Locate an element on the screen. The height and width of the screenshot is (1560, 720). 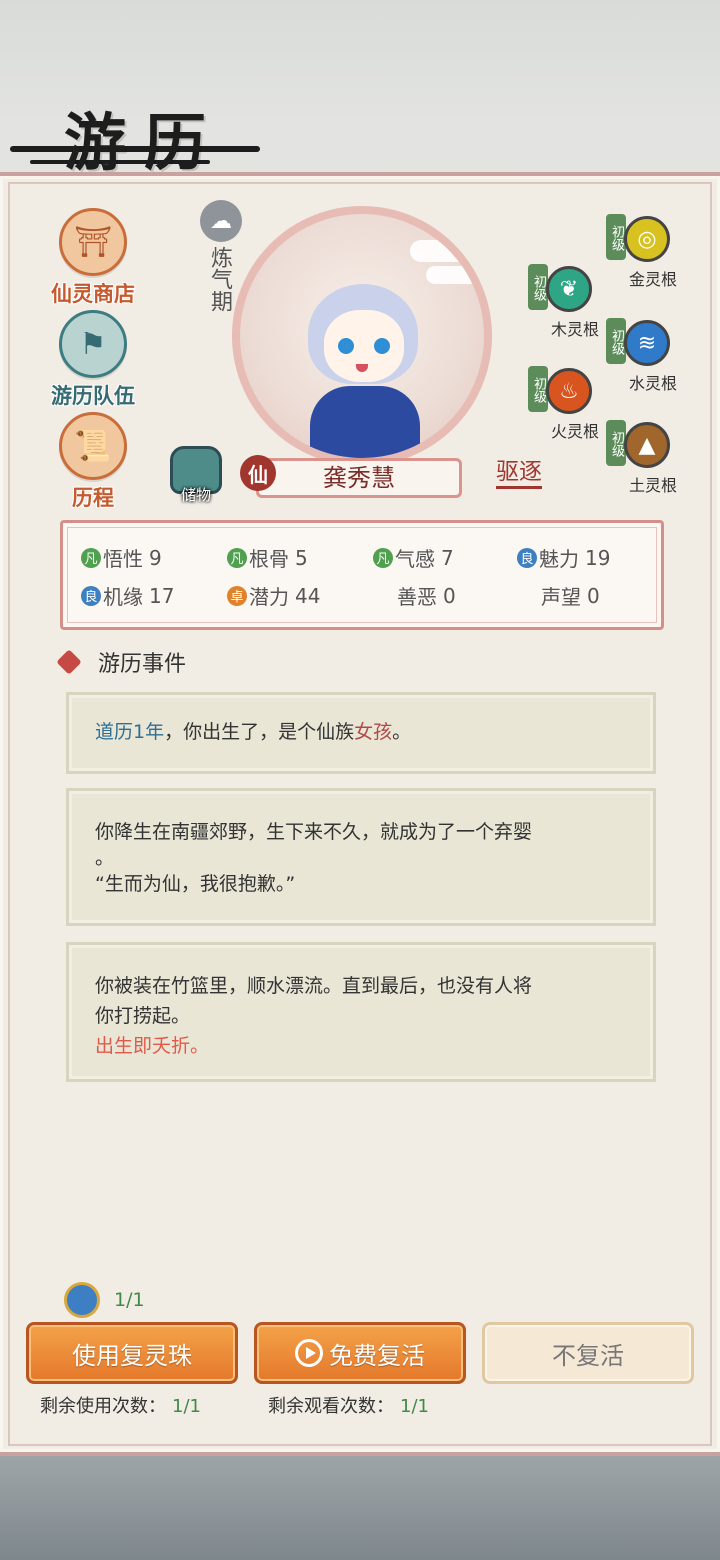
stat-charm: 良 魅力 19 is located at coordinates (563, 557).